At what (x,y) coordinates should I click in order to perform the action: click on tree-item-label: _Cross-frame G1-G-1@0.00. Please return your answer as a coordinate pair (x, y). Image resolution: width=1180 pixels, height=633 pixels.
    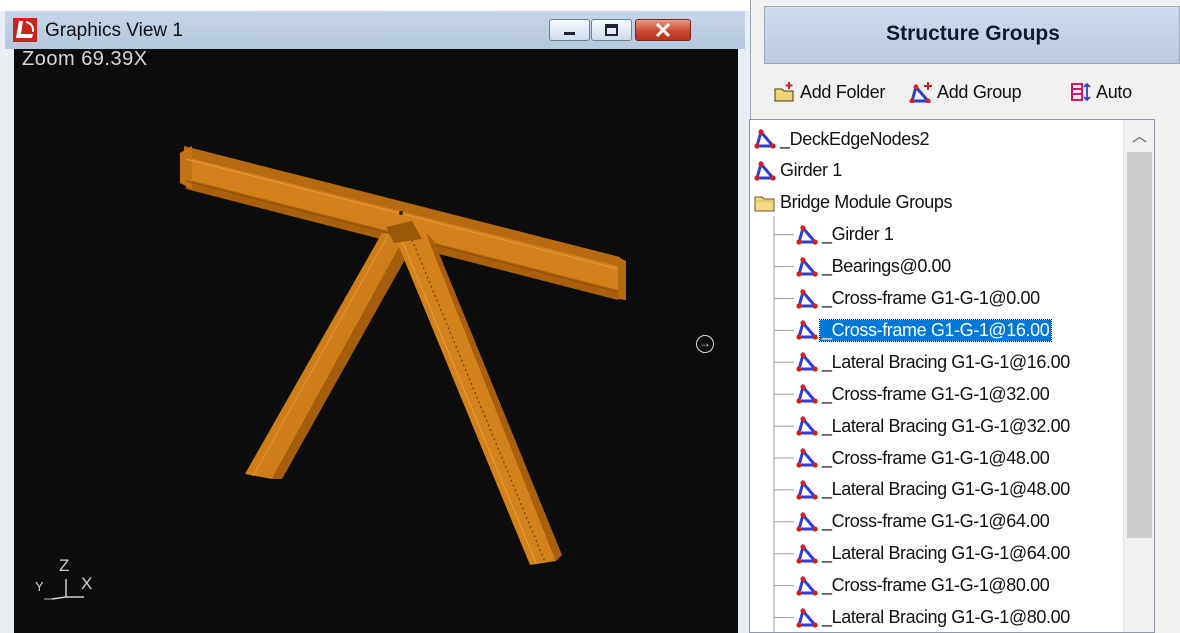
    Looking at the image, I should click on (931, 298).